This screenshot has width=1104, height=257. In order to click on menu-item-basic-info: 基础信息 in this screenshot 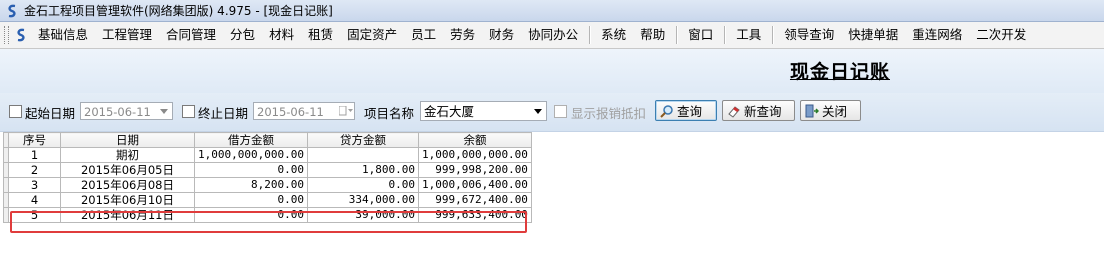, I will do `click(63, 35)`.